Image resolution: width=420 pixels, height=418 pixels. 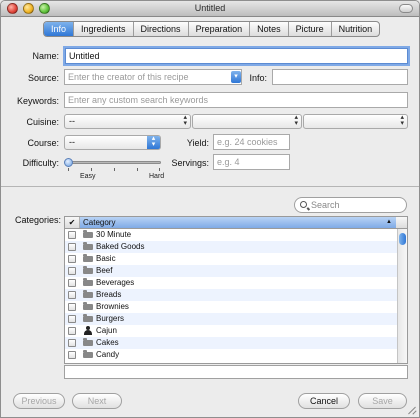 I want to click on section-divider, so click(x=210, y=186).